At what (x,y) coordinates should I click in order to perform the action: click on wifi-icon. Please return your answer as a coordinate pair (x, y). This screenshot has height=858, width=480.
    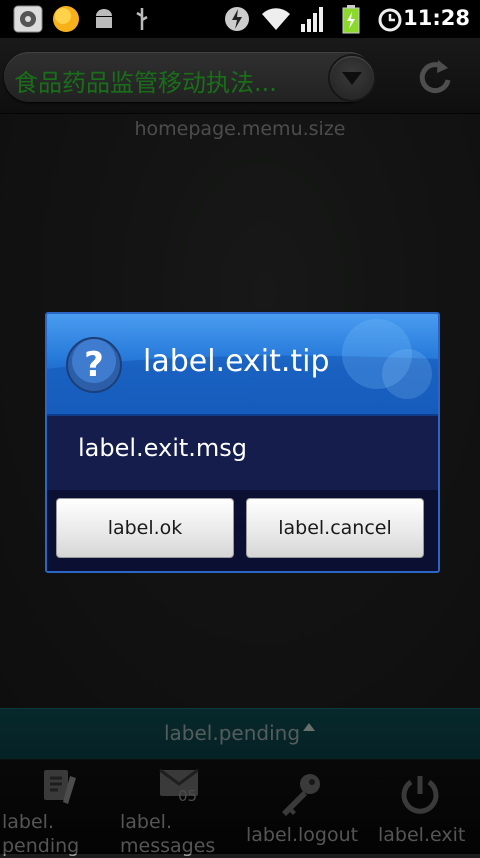
    Looking at the image, I should click on (276, 19).